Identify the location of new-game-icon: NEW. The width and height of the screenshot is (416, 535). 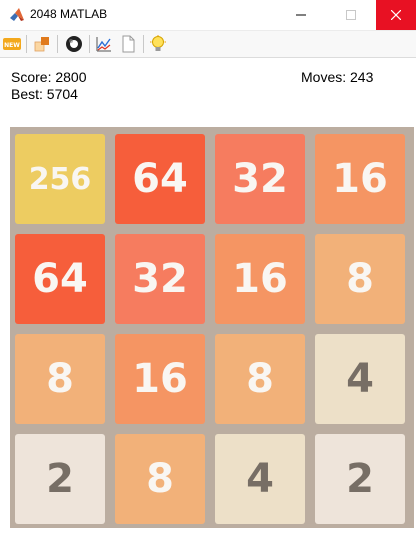
(12, 44).